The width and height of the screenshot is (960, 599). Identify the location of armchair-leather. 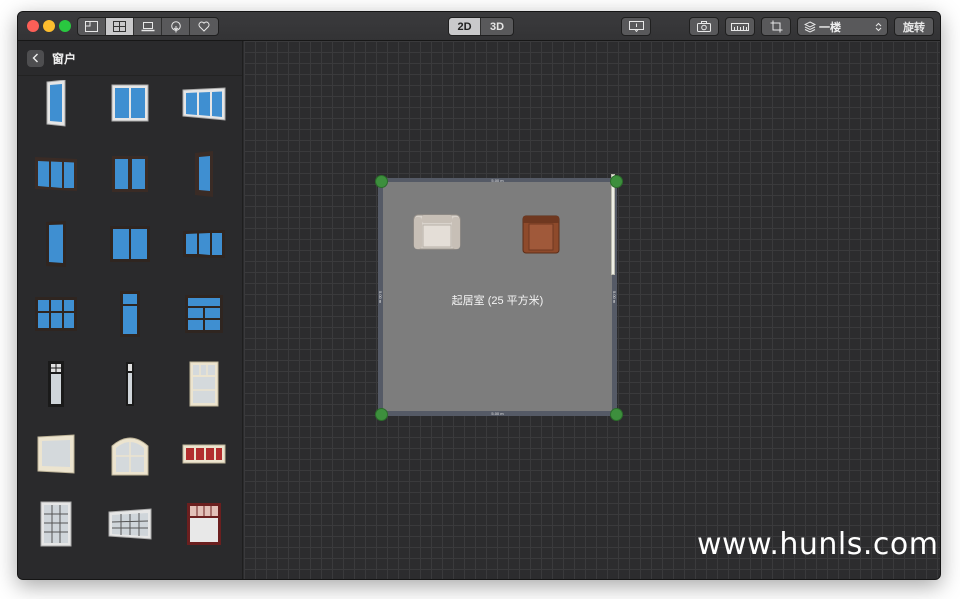
(541, 236).